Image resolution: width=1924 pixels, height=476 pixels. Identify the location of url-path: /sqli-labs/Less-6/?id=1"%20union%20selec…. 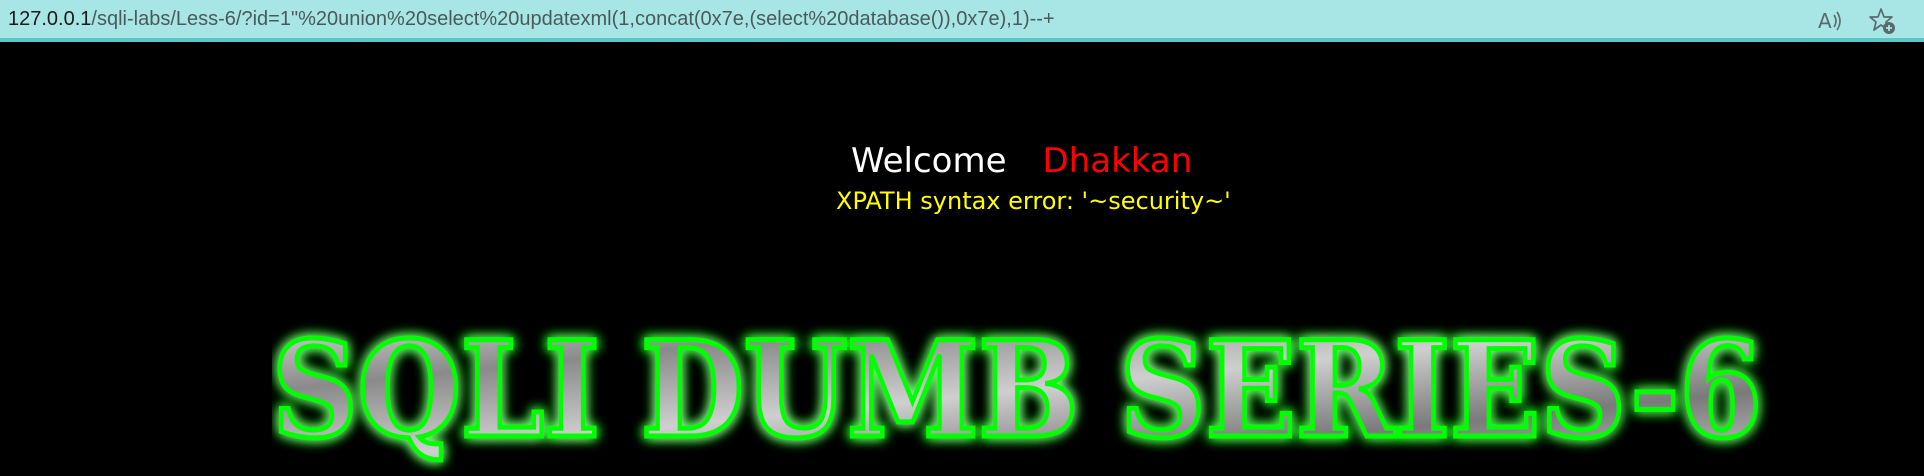
(573, 19).